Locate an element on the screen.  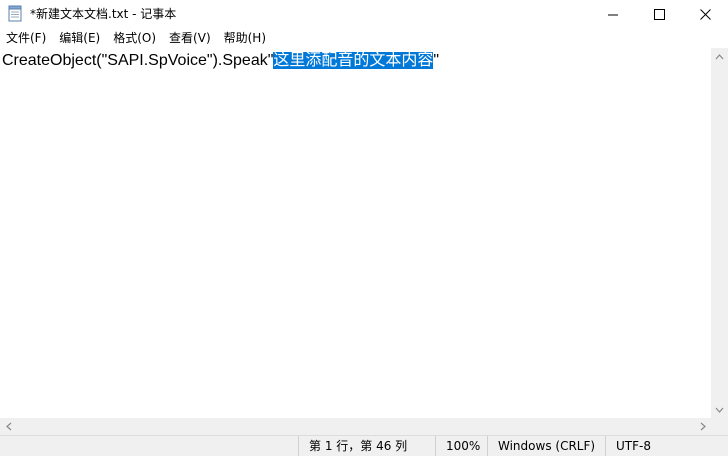
maximize-icon is located at coordinates (659, 14).